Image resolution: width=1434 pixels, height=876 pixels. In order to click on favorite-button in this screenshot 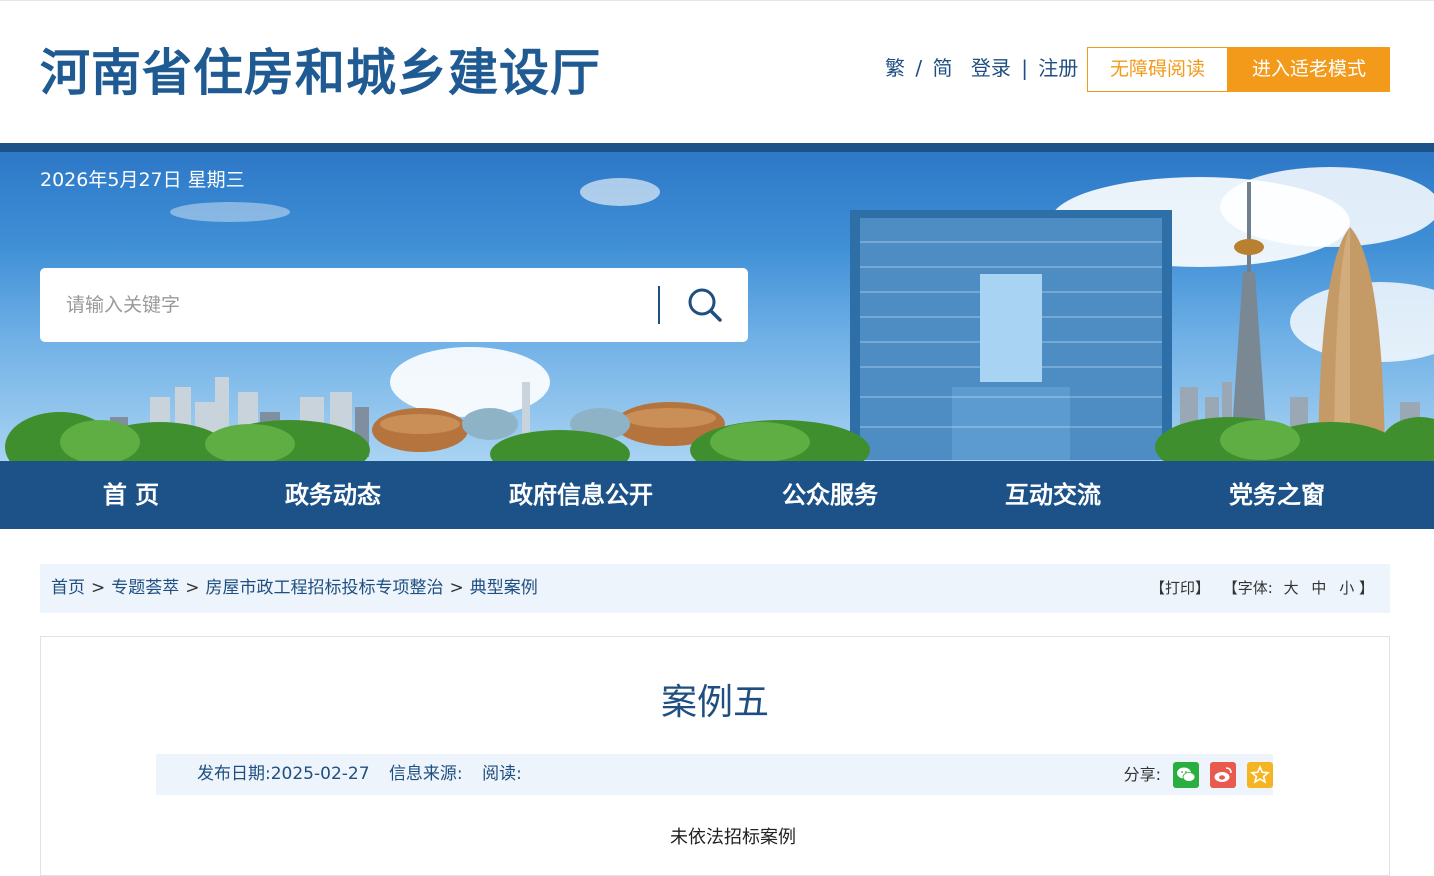, I will do `click(1260, 775)`.